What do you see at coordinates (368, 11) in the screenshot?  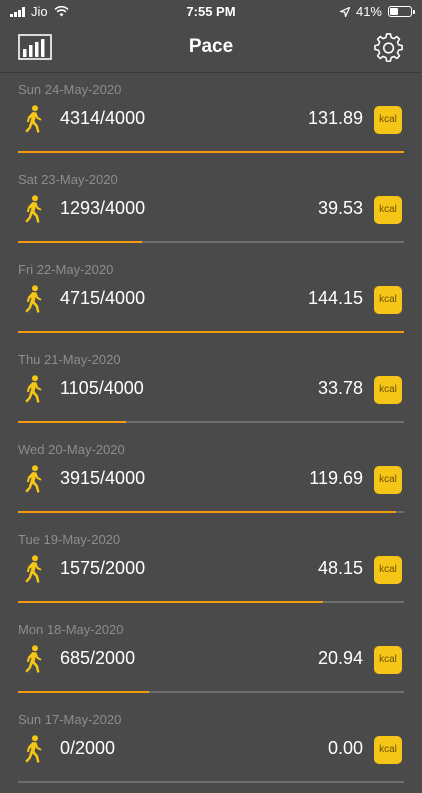 I see `battery-percent: 41%` at bounding box center [368, 11].